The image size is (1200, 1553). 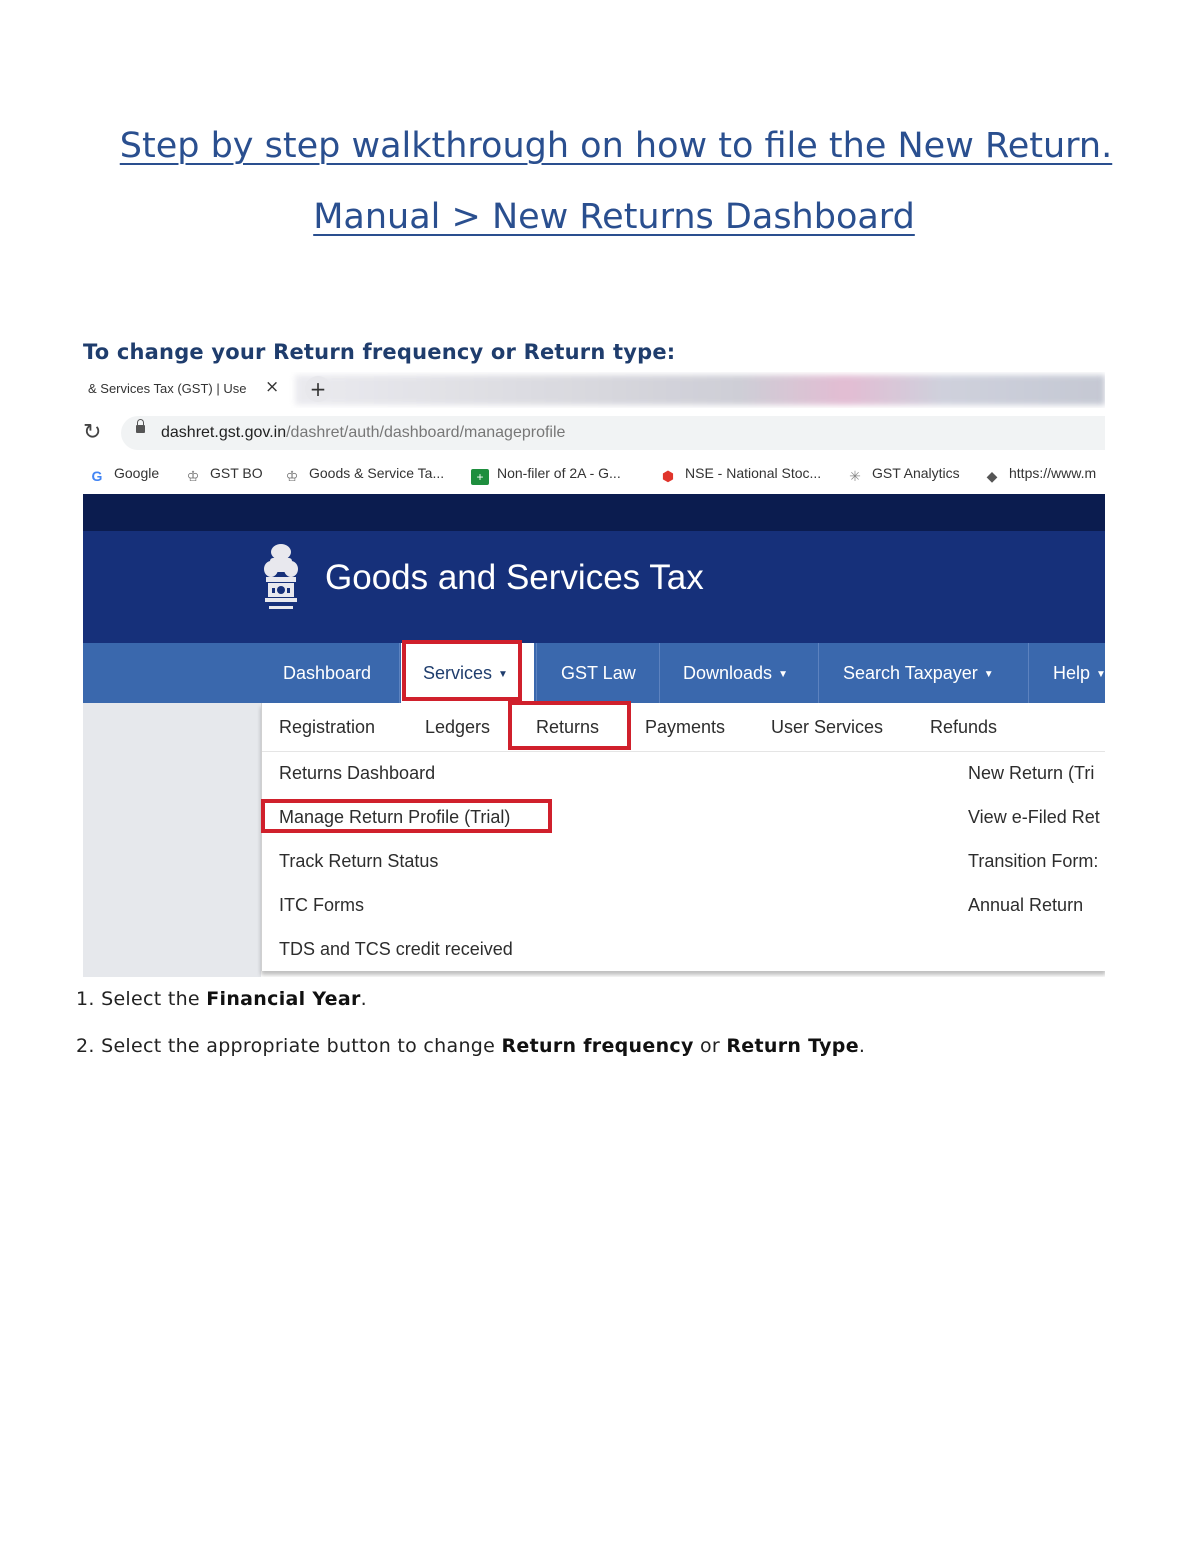 What do you see at coordinates (462, 670) in the screenshot?
I see `highlight-services` at bounding box center [462, 670].